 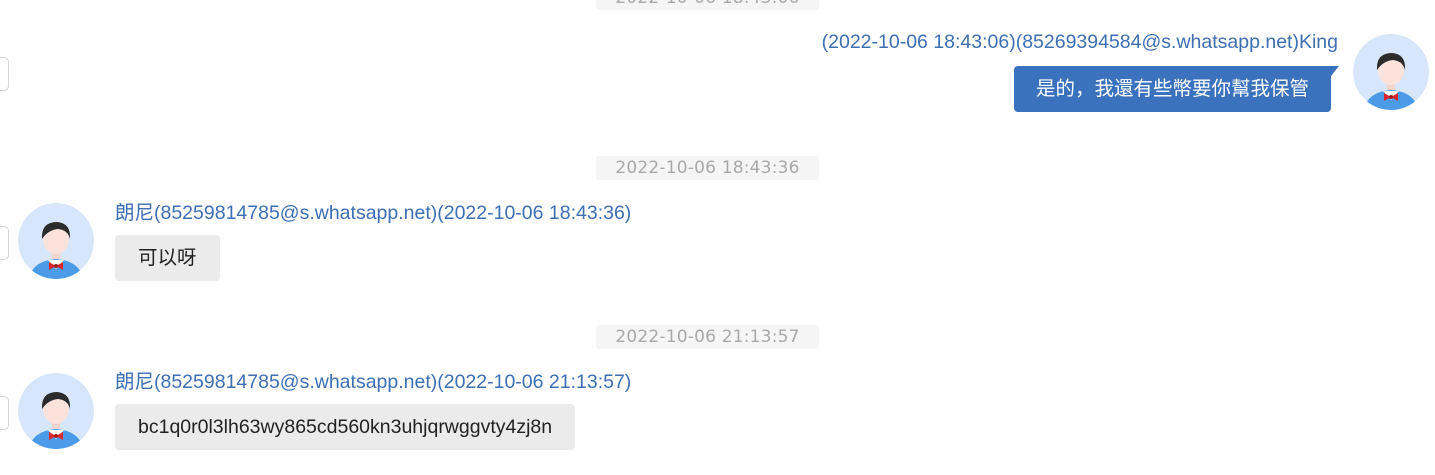 What do you see at coordinates (707, 5) in the screenshot?
I see `timestamp-divider: 2022-10-06 18:43:06` at bounding box center [707, 5].